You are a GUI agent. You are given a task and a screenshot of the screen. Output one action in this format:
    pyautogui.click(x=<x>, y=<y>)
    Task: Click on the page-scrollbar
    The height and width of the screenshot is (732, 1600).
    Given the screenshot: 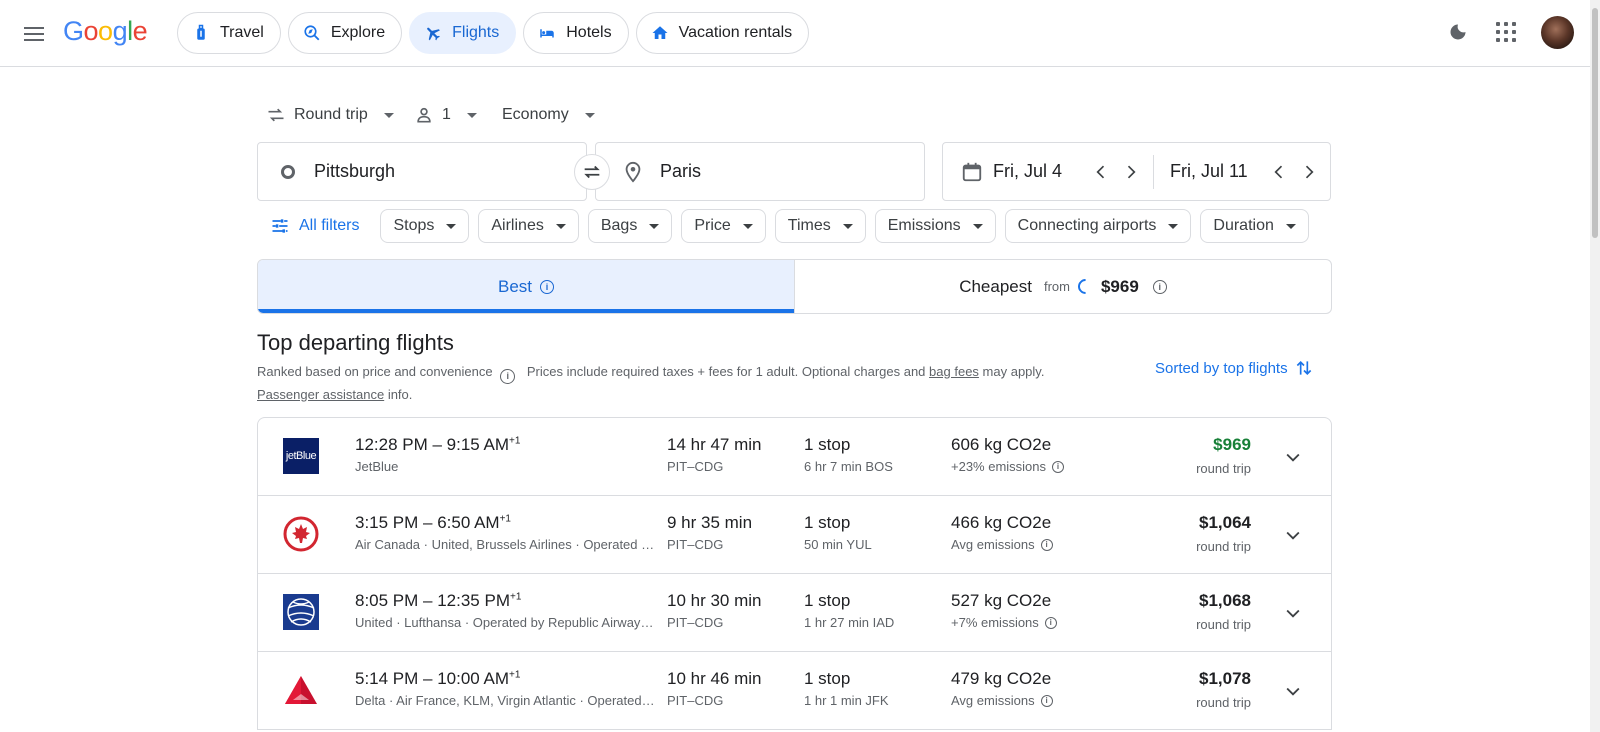 What is the action you would take?
    pyautogui.click(x=1595, y=366)
    